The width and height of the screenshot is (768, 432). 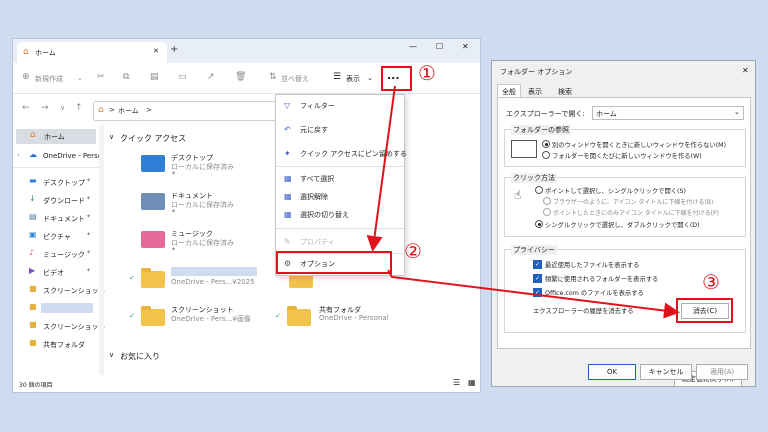 I want to click on step-1-label: ①, so click(x=427, y=73).